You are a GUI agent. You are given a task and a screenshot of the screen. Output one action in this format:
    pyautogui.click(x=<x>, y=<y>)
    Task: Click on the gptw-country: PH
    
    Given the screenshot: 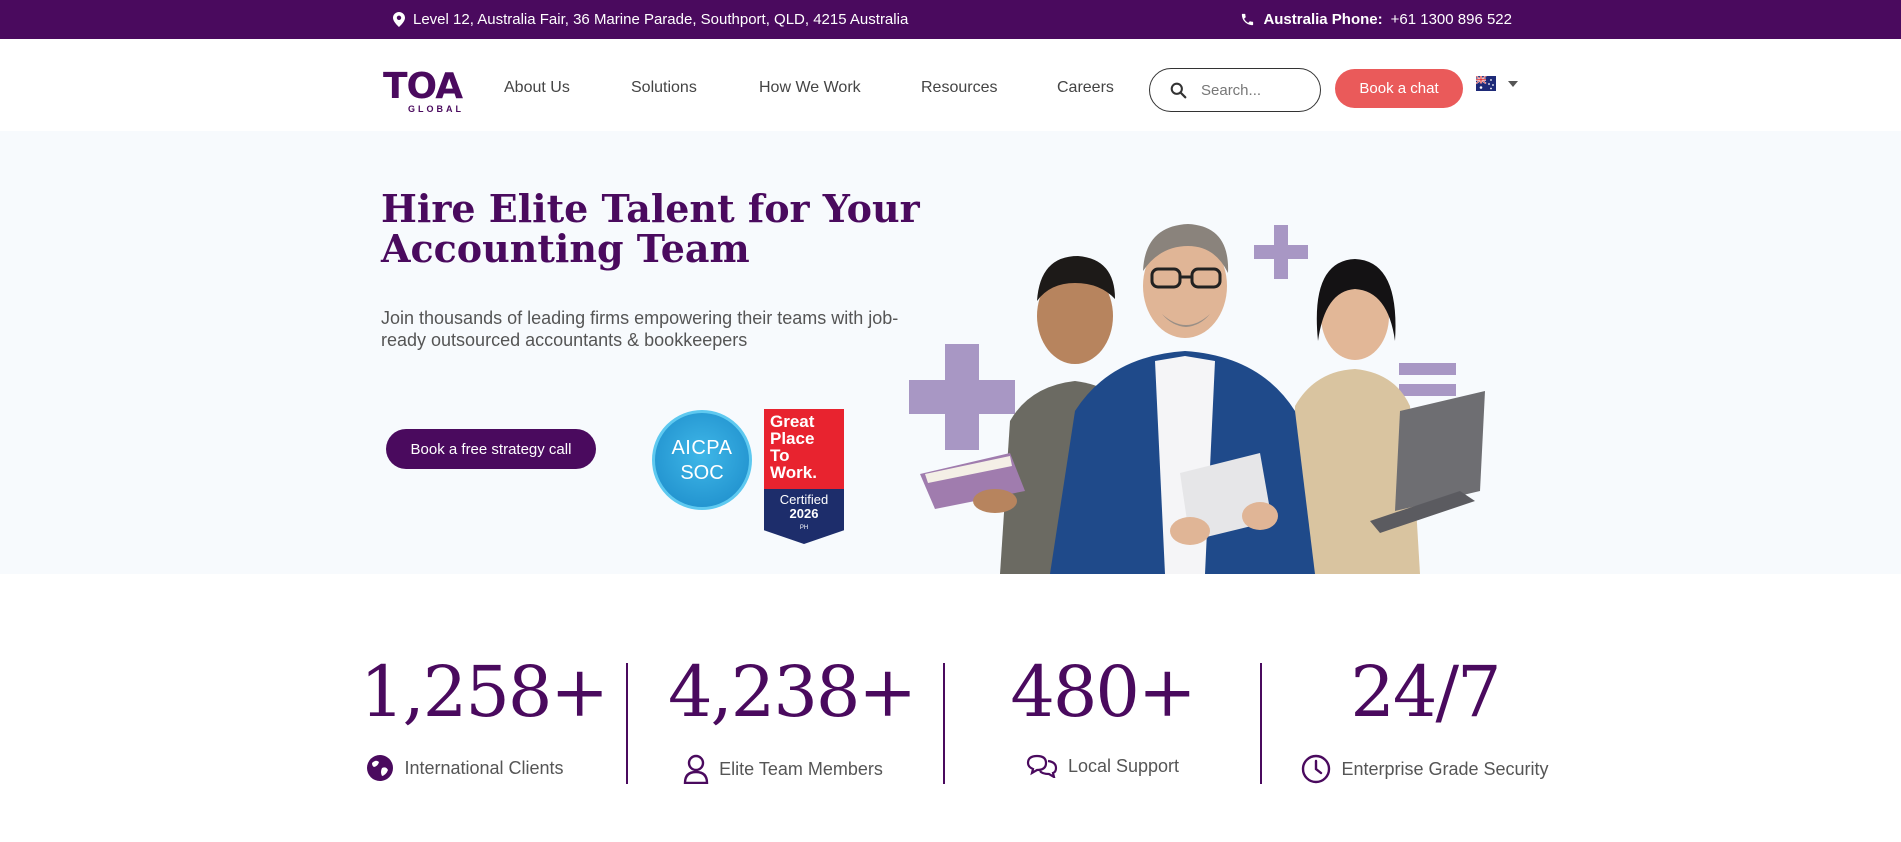 What is the action you would take?
    pyautogui.click(x=804, y=528)
    